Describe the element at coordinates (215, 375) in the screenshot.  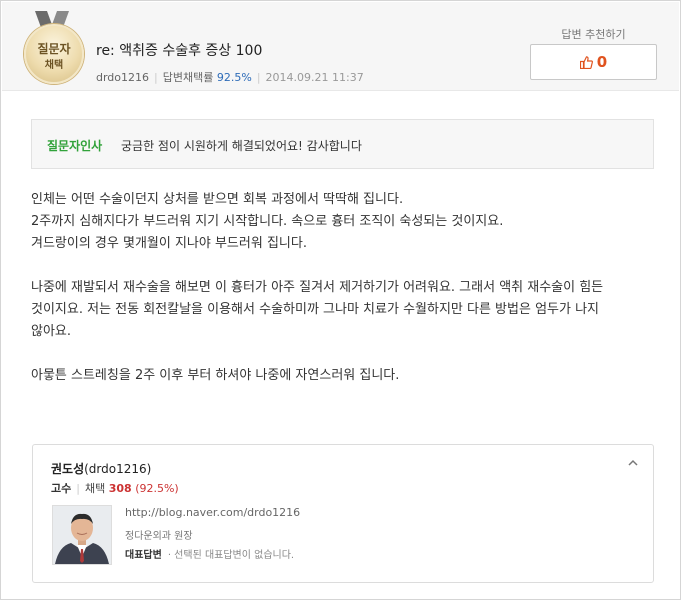
I see `answer-line: 아뭏튼 스트레칭을 2주 이후 부터 하셔야 나중에 자연스러워 집니다.` at that location.